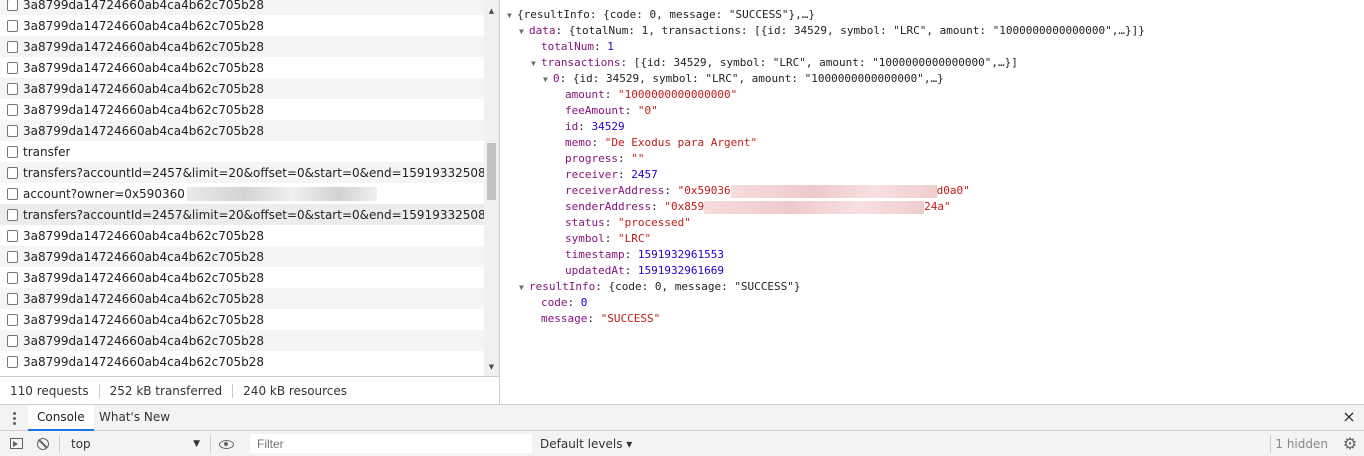 The width and height of the screenshot is (1364, 456). Describe the element at coordinates (43, 444) in the screenshot. I see `clear-console-icon` at that location.